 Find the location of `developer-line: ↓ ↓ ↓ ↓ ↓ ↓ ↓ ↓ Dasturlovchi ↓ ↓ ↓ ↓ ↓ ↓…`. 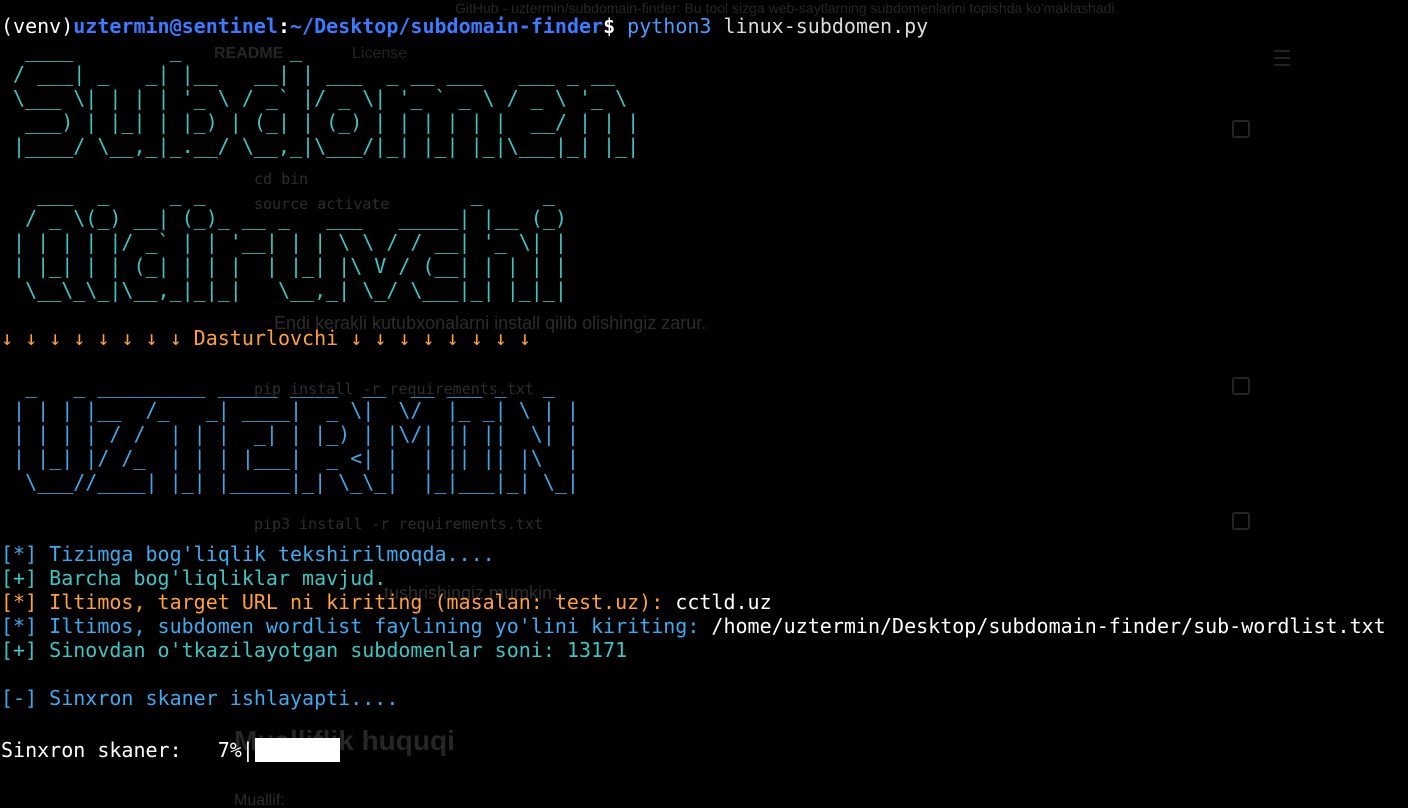

developer-line: ↓ ↓ ↓ ↓ ↓ ↓ ↓ ↓ Dasturlovchi ↓ ↓ ↓ ↓ ↓ ↓… is located at coordinates (266, 338).